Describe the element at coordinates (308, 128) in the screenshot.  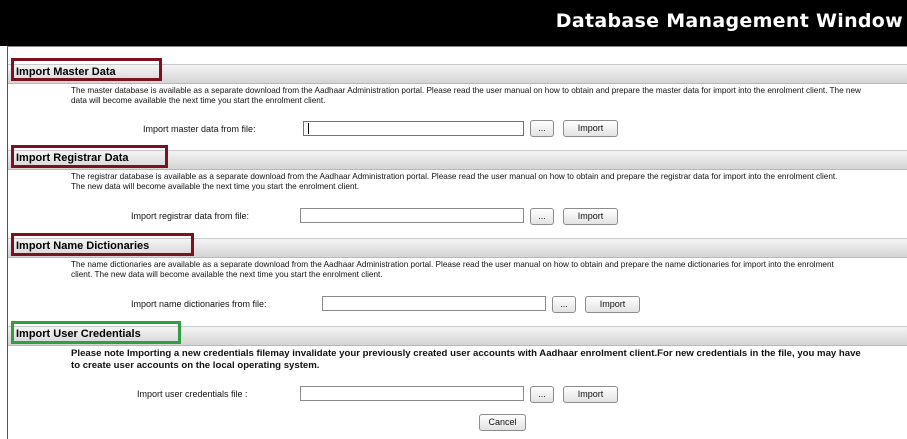
I see `text-caret` at that location.